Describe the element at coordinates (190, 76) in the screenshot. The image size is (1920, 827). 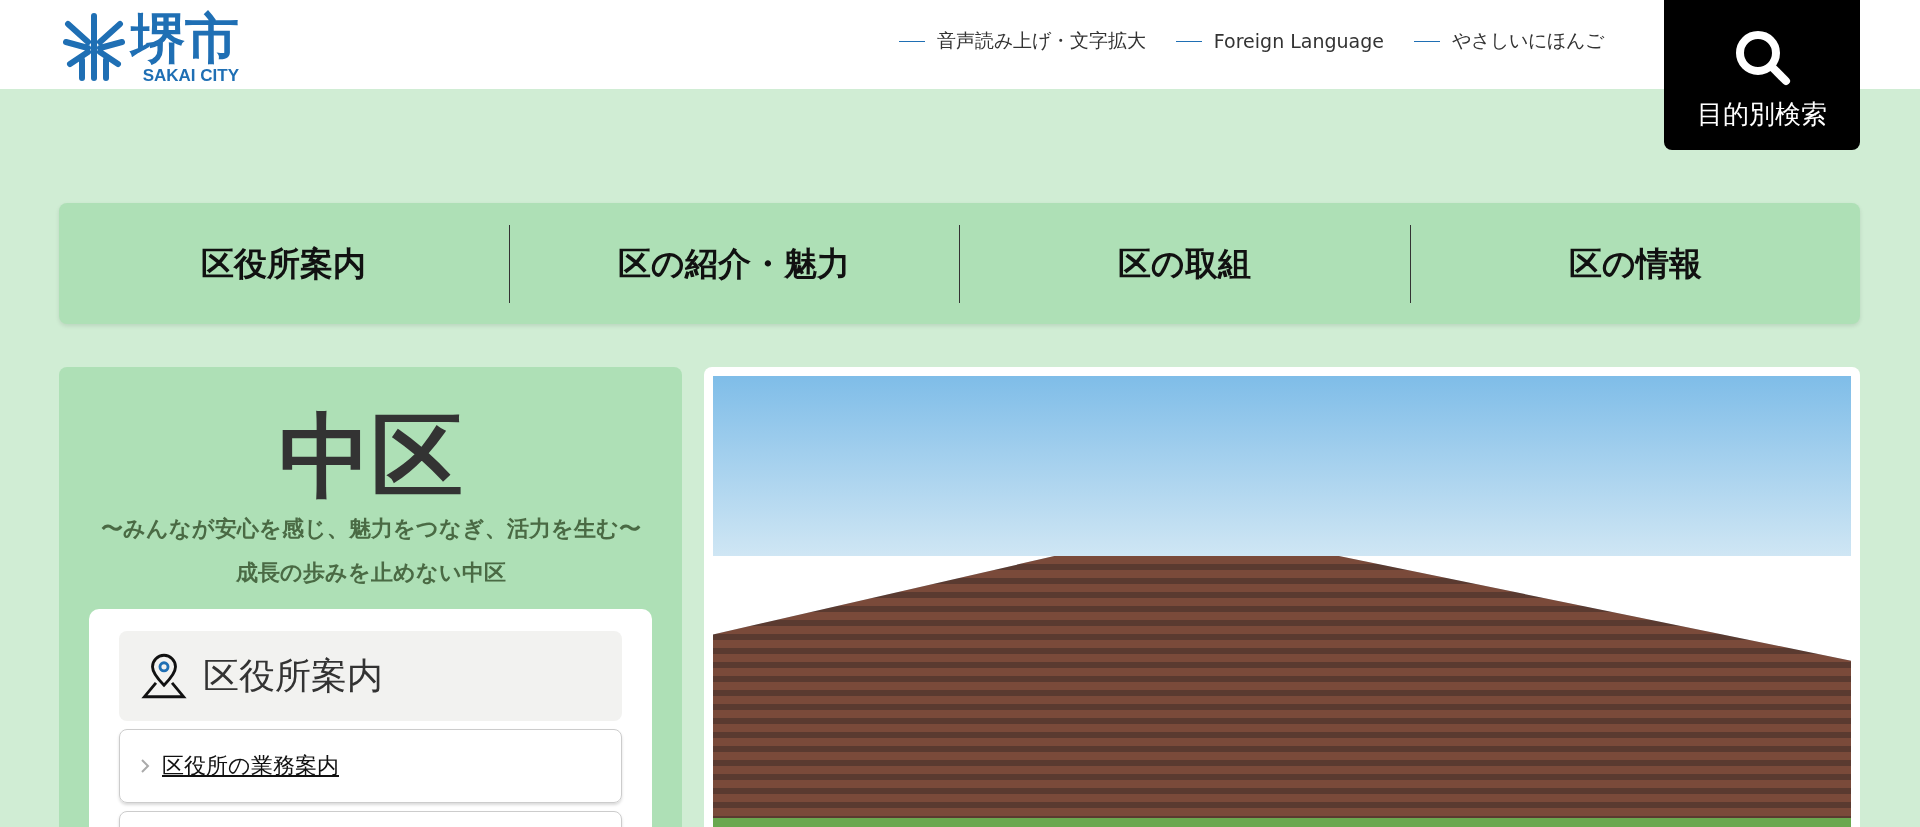
I see `logo-subtitle: SAKAI CITY` at that location.